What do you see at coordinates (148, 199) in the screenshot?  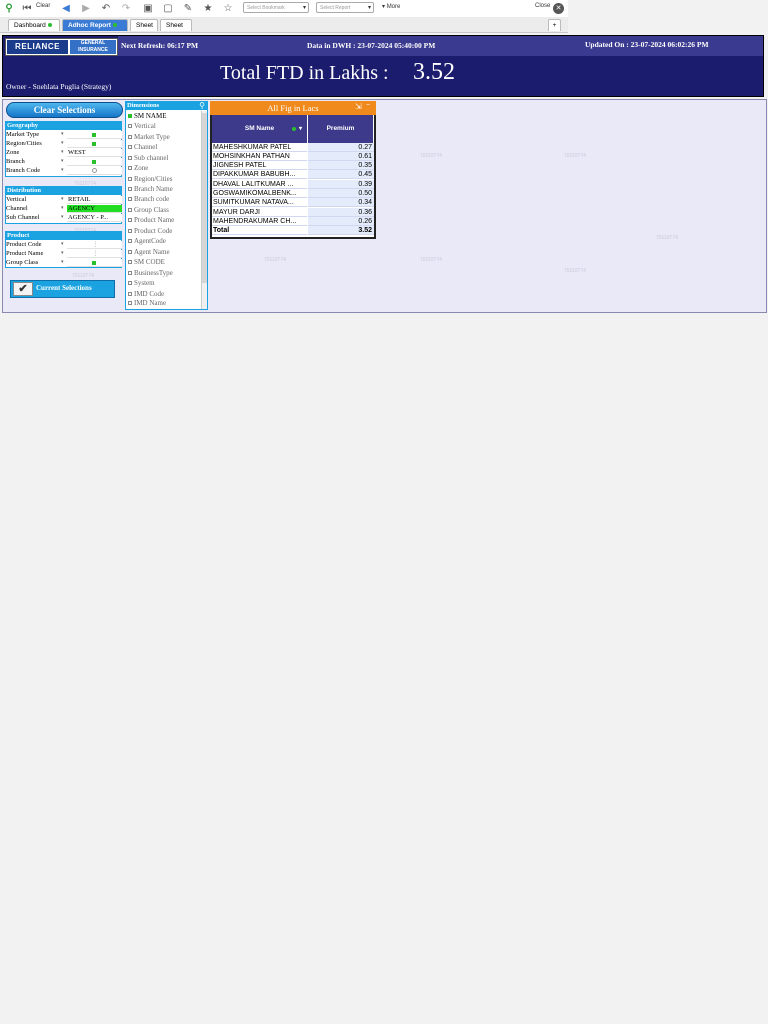 I see `dimension-item: Branch code` at bounding box center [148, 199].